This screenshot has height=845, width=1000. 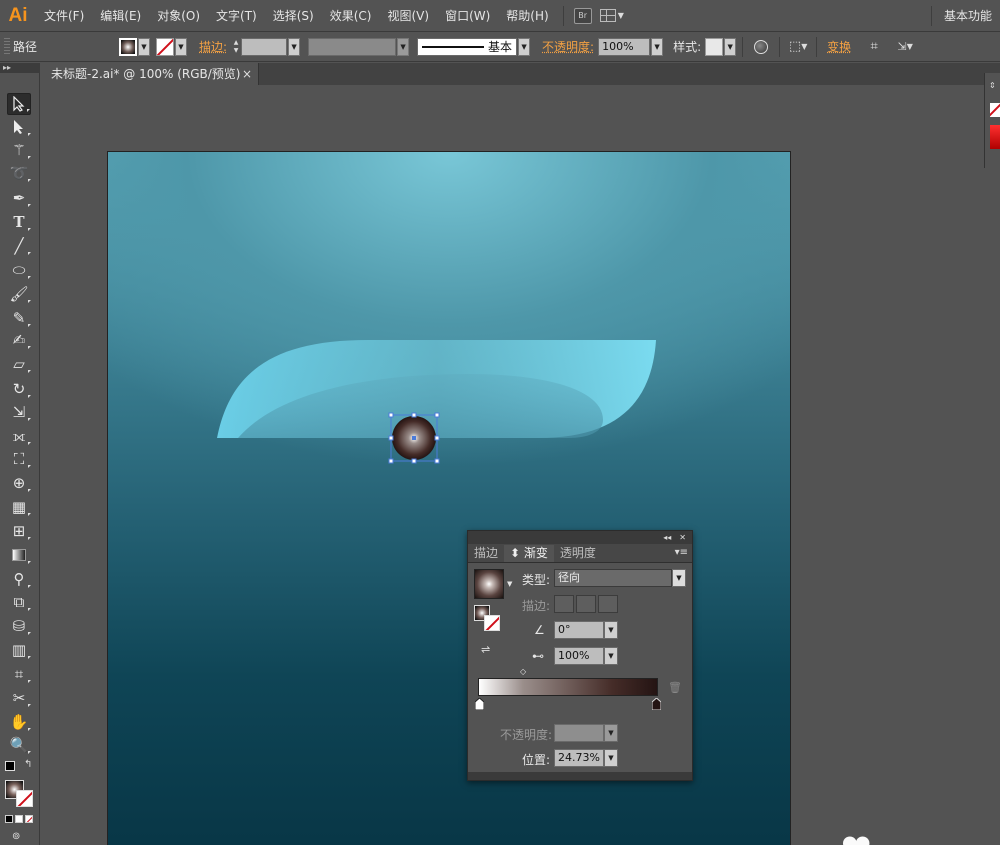 What do you see at coordinates (19, 412) in the screenshot?
I see `scale-tool: ⇲` at bounding box center [19, 412].